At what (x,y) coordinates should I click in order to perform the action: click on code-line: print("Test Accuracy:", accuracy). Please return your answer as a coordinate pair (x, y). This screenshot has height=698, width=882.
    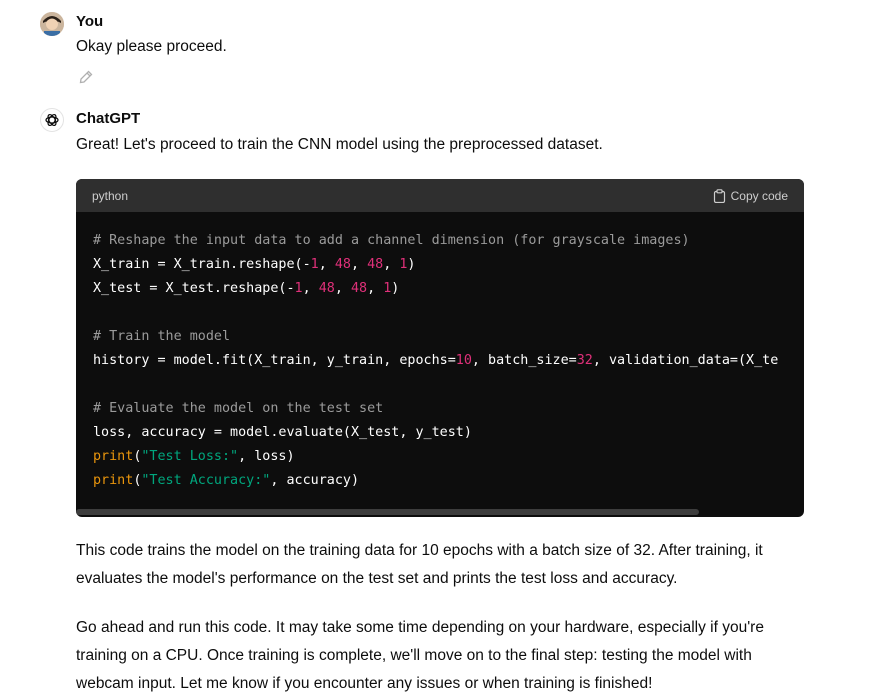
    Looking at the image, I should click on (448, 481).